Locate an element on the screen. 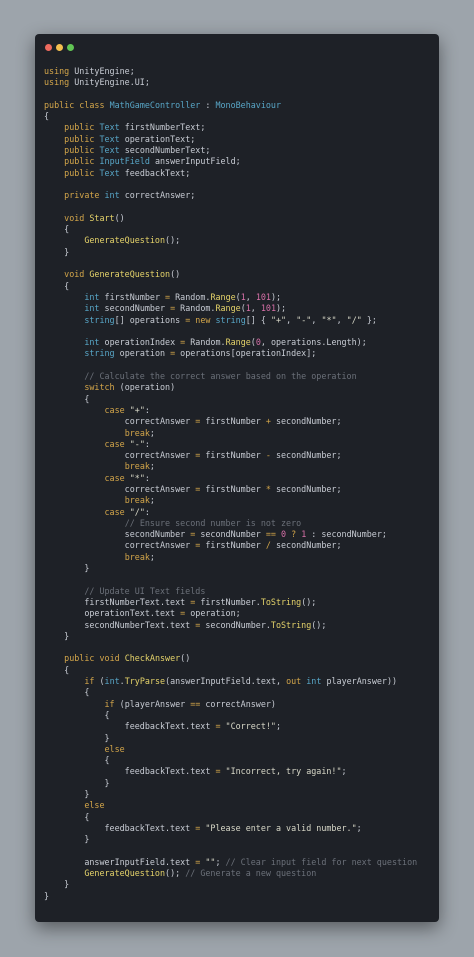 Image resolution: width=474 pixels, height=957 pixels. code-token: { is located at coordinates (67, 398).